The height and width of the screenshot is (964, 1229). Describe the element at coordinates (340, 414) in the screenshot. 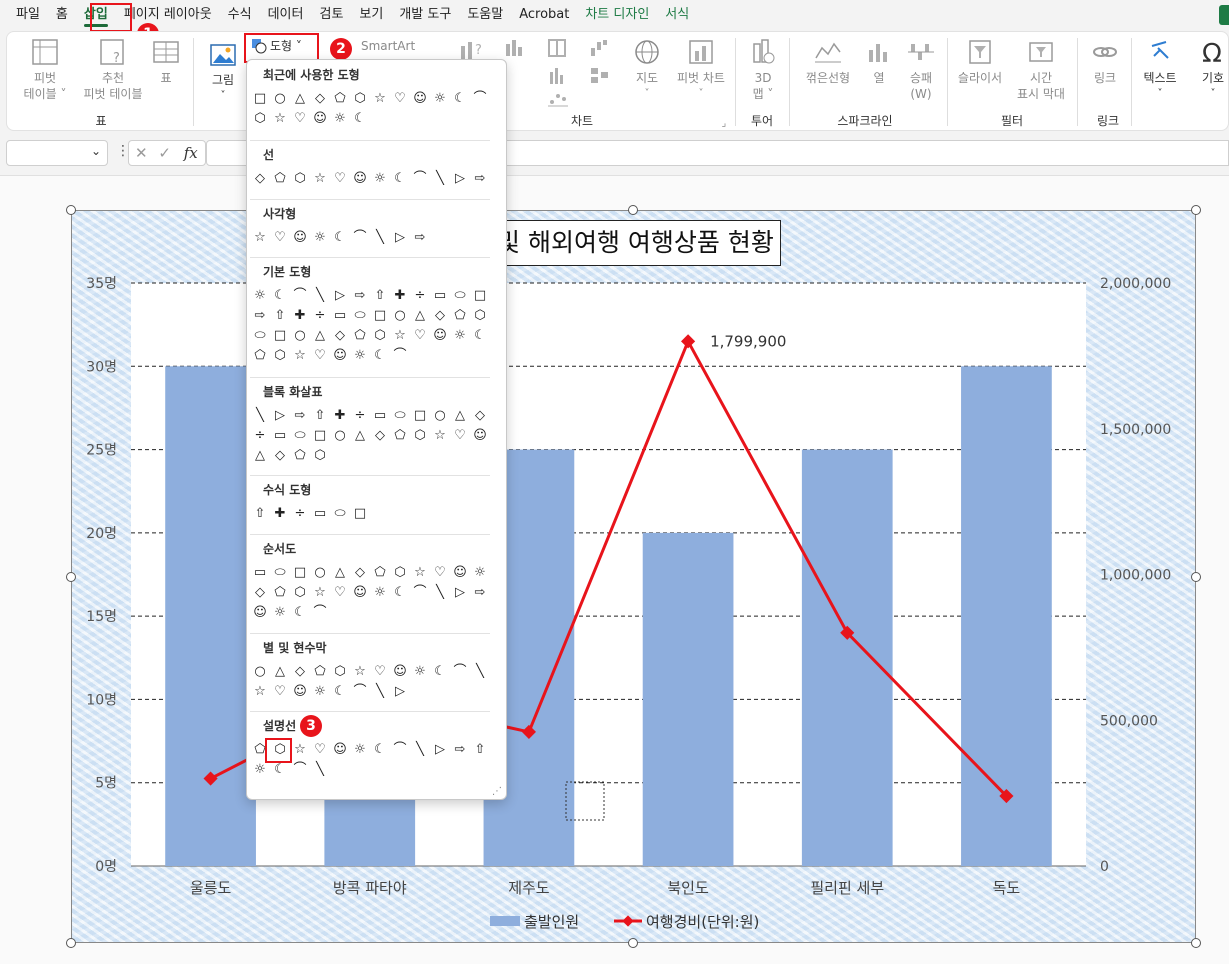

I see `shape-option: ✚` at that location.